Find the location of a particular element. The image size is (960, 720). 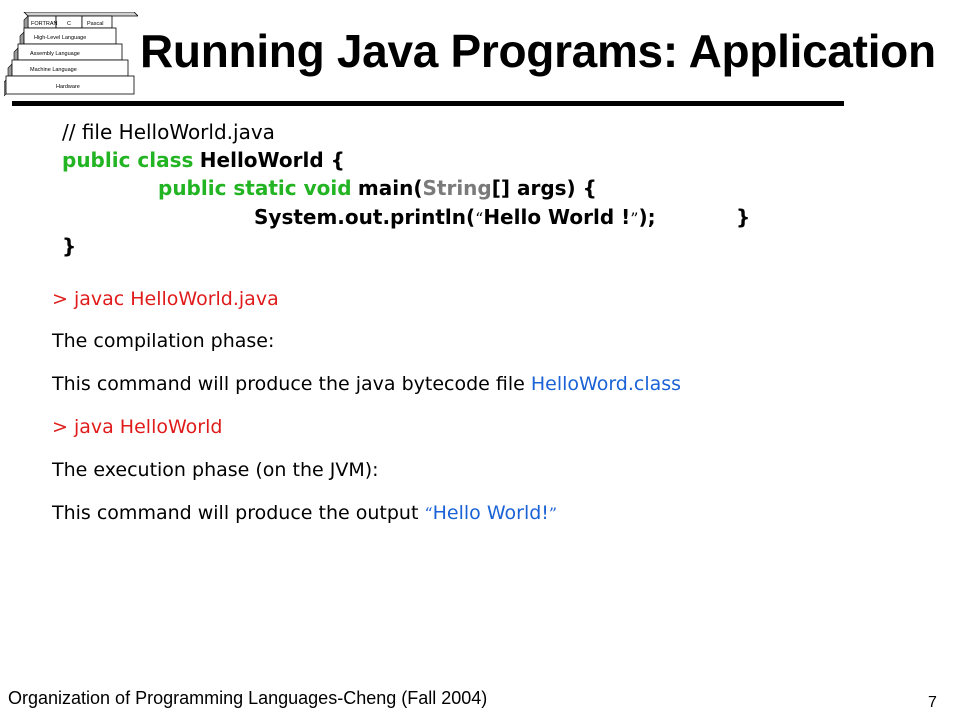

logo-layer-machine: Machine Language is located at coordinates (53, 70).